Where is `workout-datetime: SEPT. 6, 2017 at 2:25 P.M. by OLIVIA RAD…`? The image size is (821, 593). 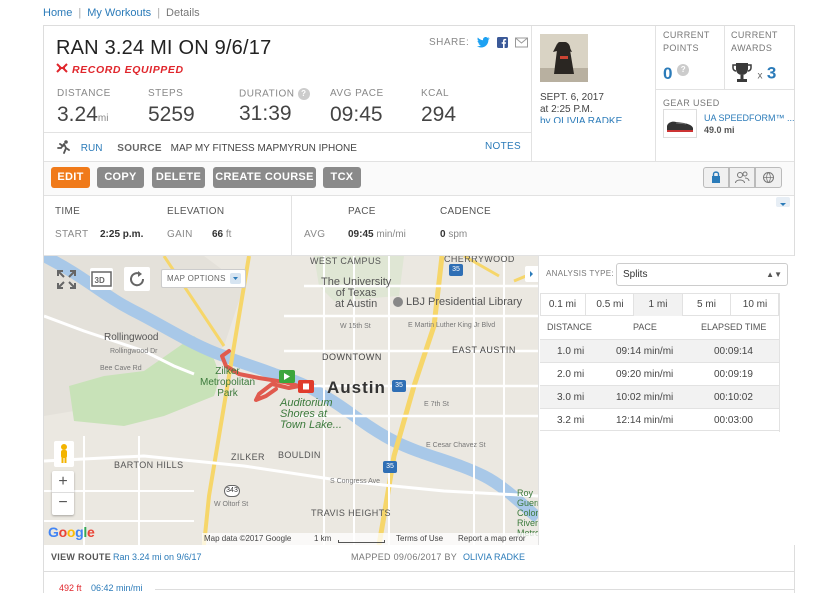
workout-datetime: SEPT. 6, 2017 at 2:25 P.M. by OLIVIA RAD… is located at coordinates (581, 107).